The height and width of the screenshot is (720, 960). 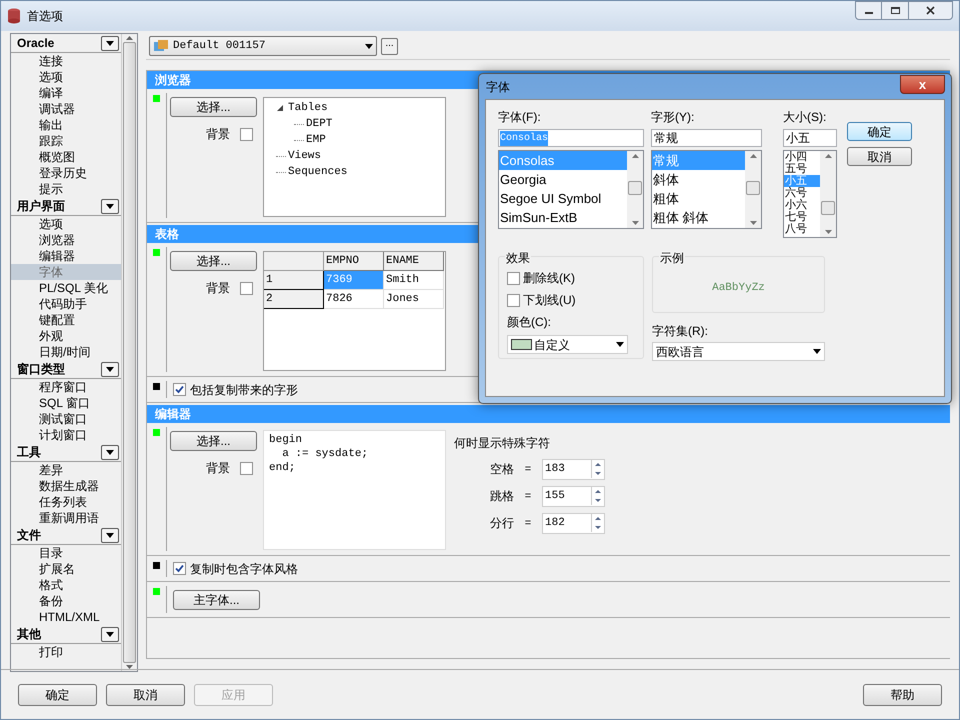 I want to click on sidebar-item: 浏览器, so click(x=66, y=240).